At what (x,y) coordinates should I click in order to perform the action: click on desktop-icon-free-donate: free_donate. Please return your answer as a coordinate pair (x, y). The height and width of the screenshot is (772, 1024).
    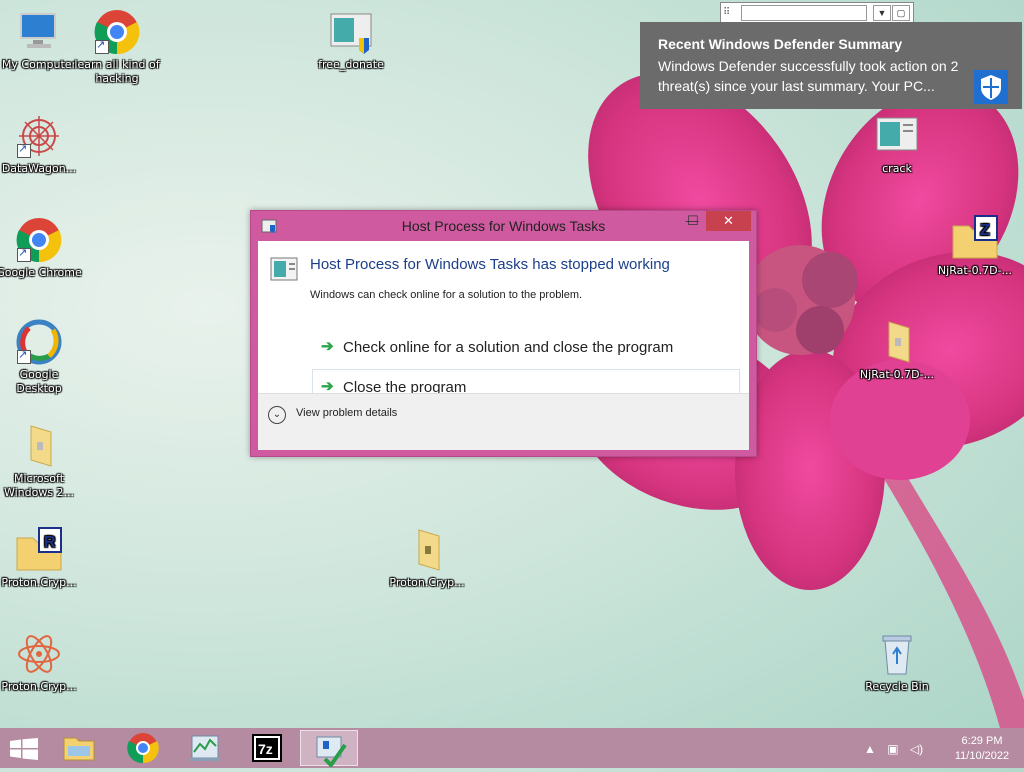
    Looking at the image, I should click on (351, 40).